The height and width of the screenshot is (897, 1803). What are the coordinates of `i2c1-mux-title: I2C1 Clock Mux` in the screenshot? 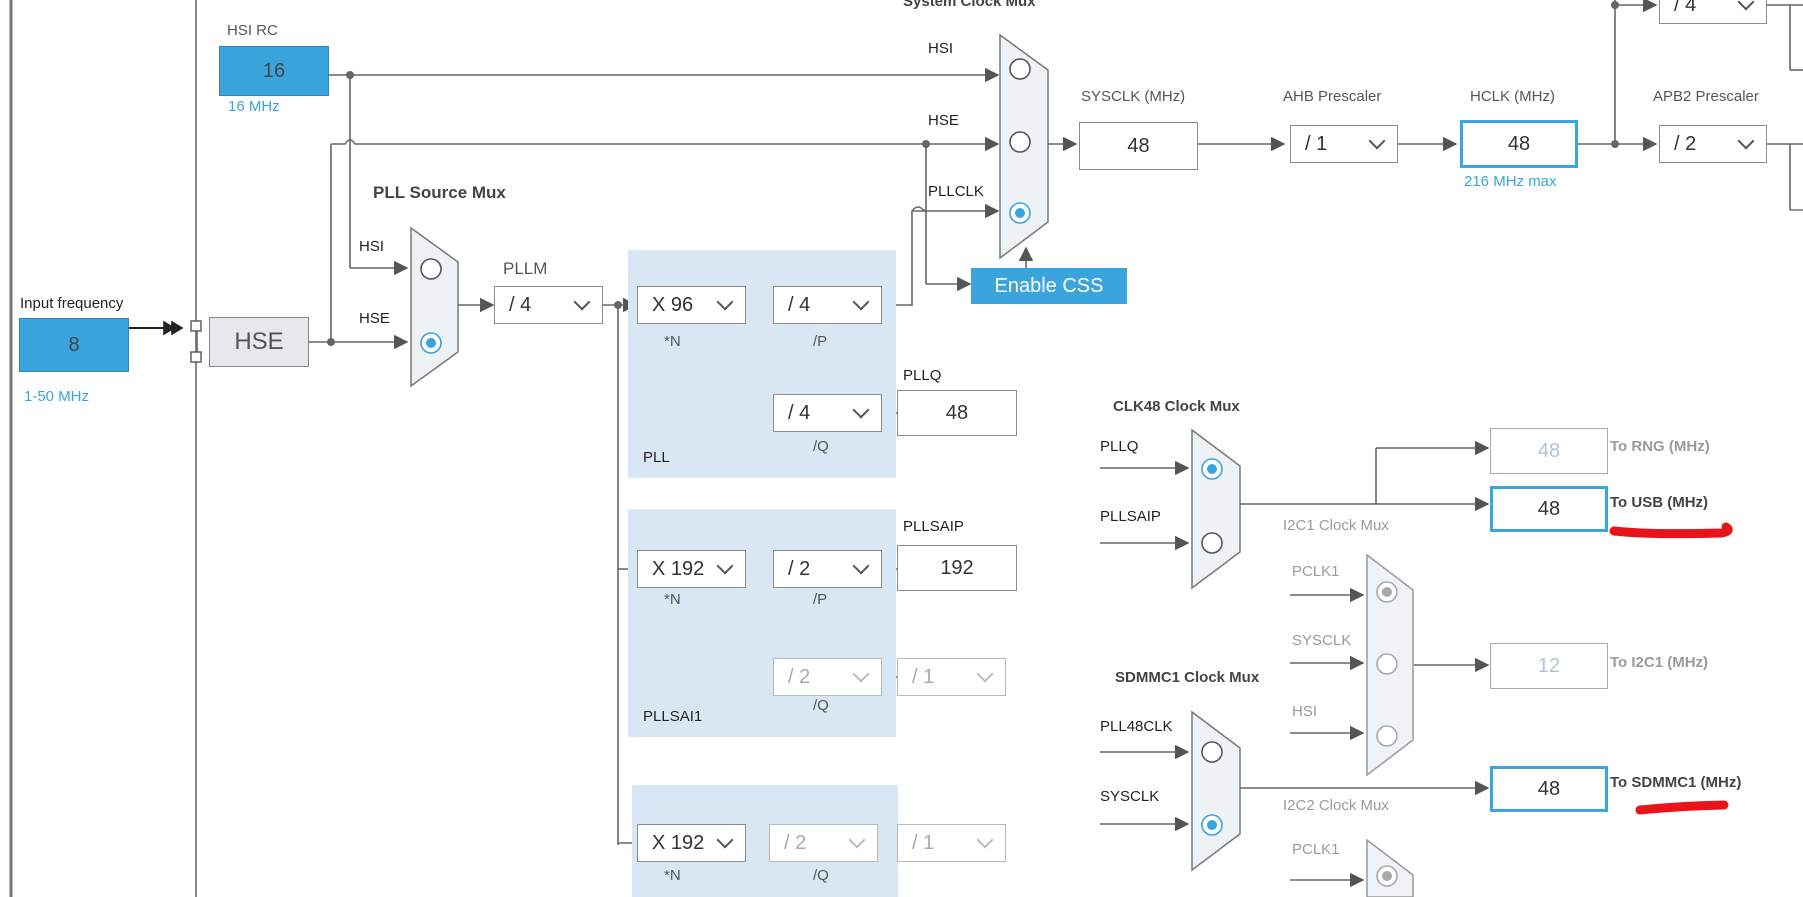 It's located at (1336, 525).